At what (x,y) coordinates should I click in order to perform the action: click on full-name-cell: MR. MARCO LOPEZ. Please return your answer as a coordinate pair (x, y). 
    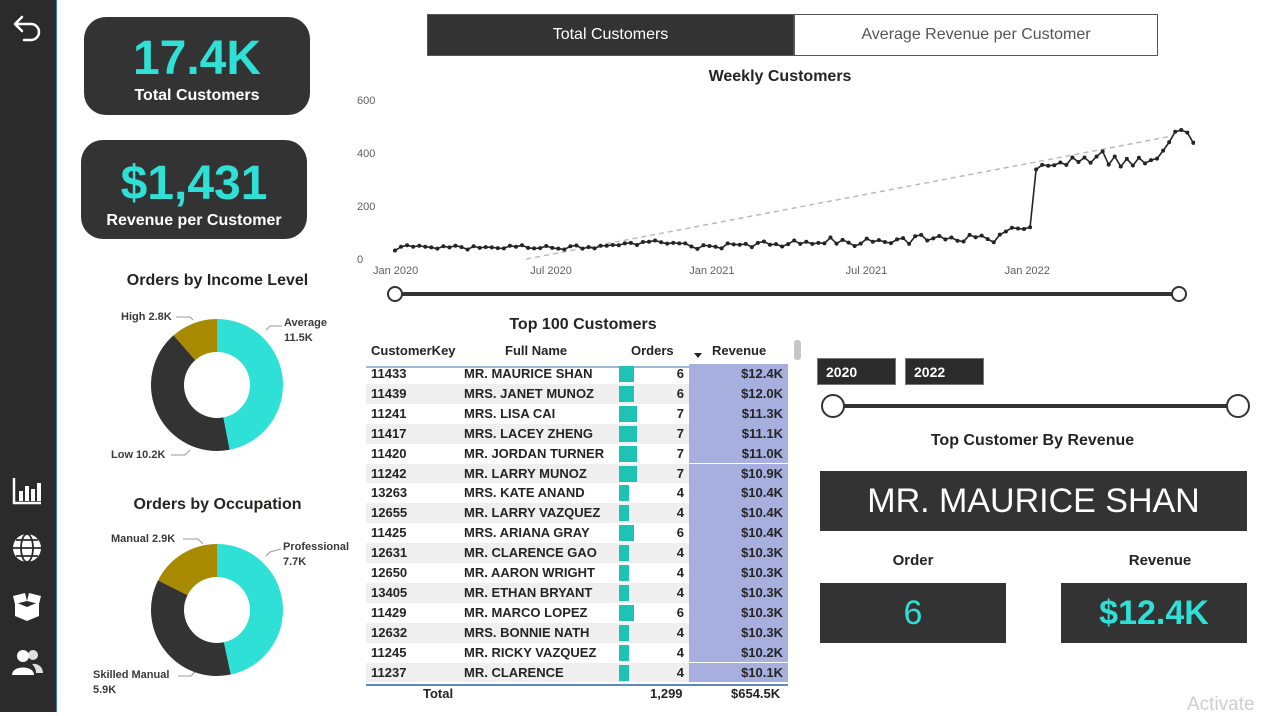
    Looking at the image, I should click on (526, 612).